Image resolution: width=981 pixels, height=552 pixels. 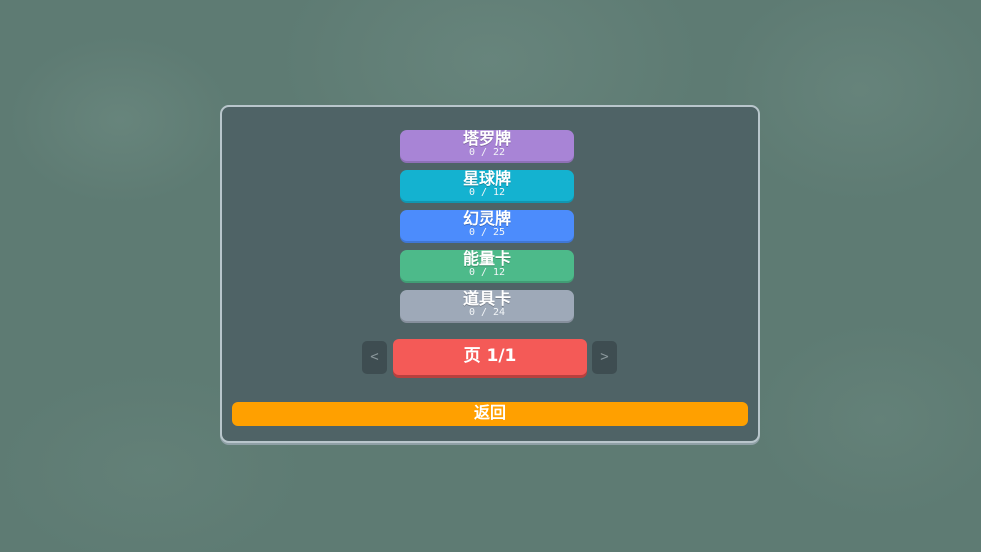 What do you see at coordinates (487, 312) in the screenshot?
I see `card-category-count: 0 / 24` at bounding box center [487, 312].